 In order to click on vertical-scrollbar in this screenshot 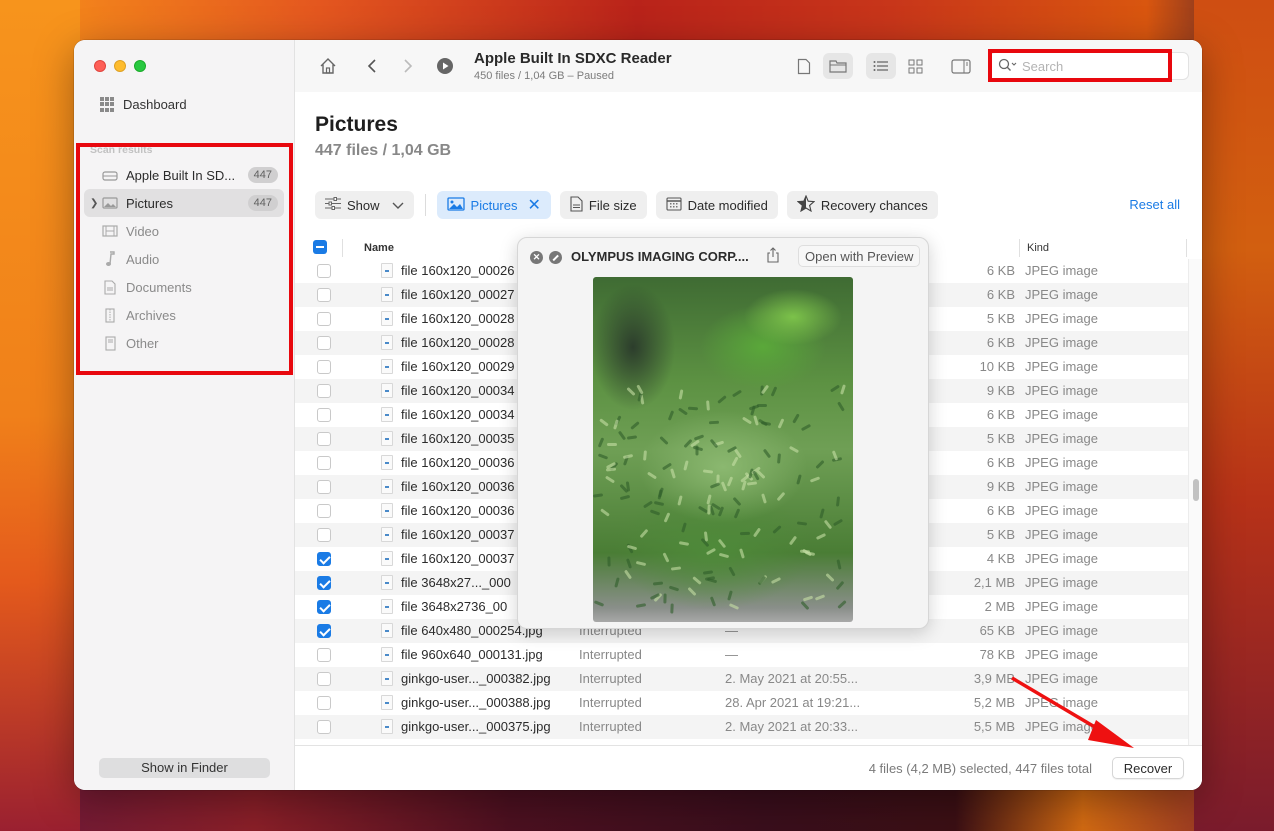, I will do `click(1195, 502)`.